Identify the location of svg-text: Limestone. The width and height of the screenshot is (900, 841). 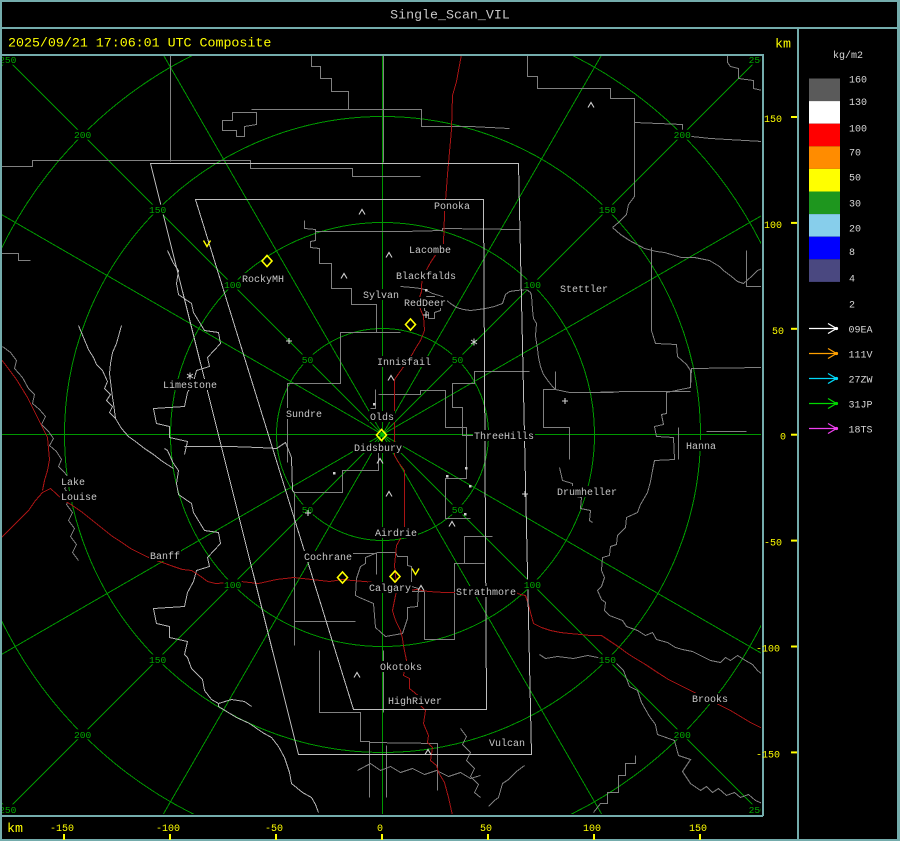
(190, 386).